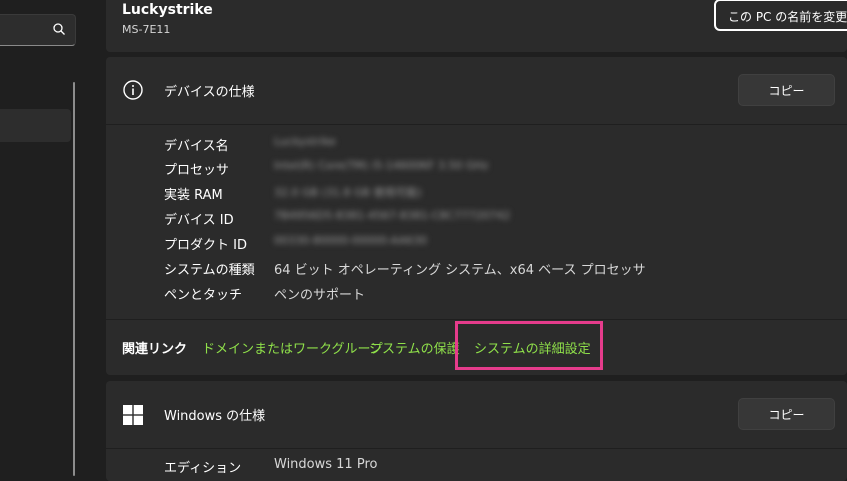  I want to click on spec-label: 実装 RAM, so click(193, 195).